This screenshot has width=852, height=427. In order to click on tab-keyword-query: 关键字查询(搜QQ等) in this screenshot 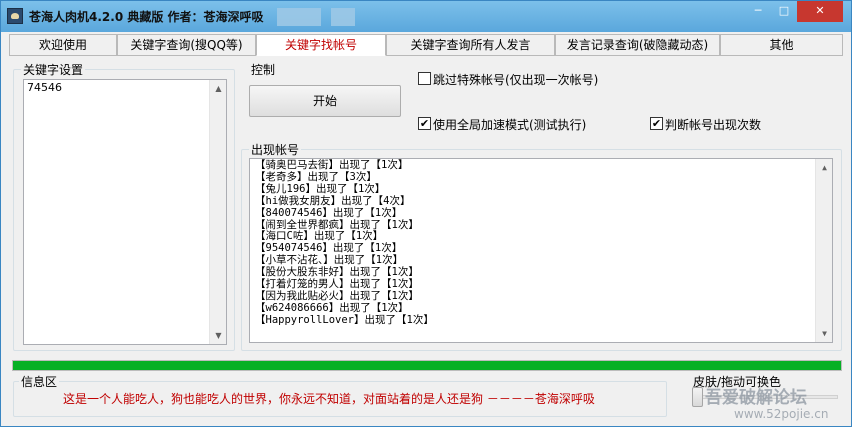, I will do `click(186, 45)`.